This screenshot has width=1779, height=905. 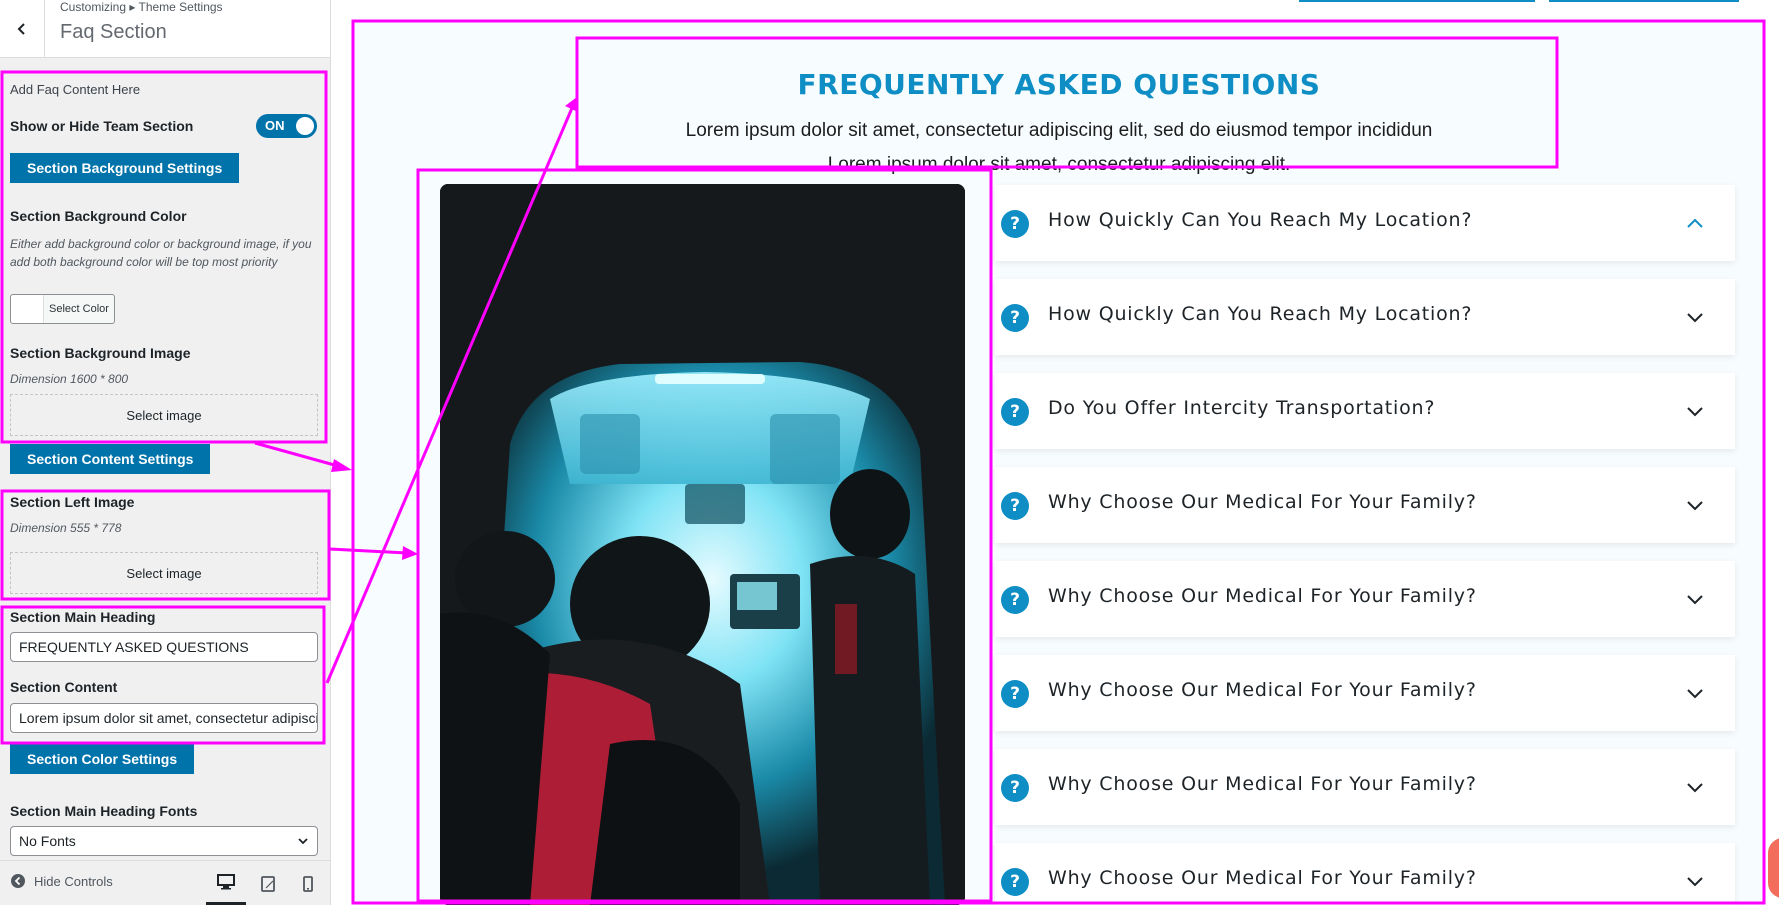 I want to click on desktop-icon, so click(x=226, y=881).